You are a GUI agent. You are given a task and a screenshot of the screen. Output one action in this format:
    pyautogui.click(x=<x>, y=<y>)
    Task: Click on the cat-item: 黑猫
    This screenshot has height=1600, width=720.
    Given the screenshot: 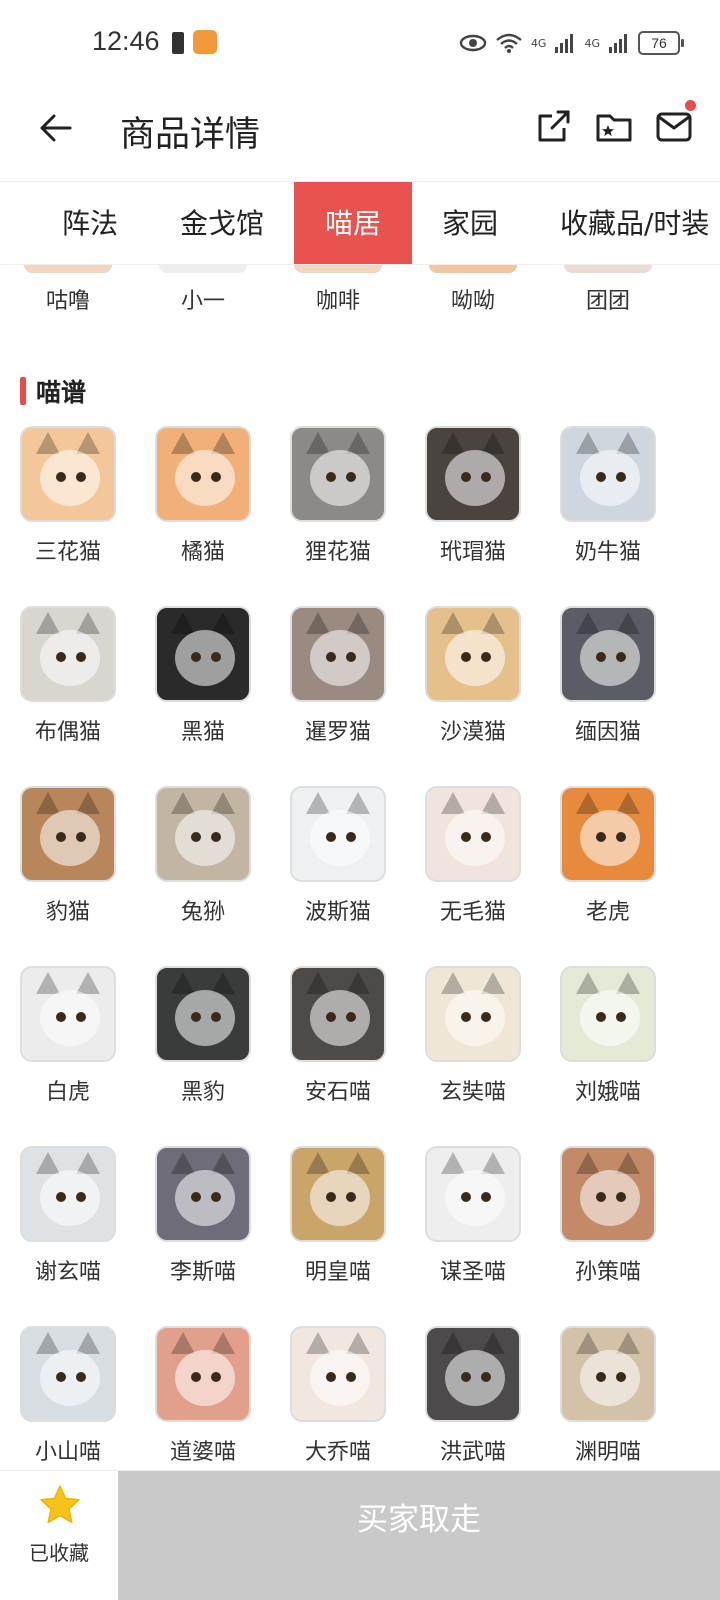 What is the action you would take?
    pyautogui.click(x=203, y=691)
    